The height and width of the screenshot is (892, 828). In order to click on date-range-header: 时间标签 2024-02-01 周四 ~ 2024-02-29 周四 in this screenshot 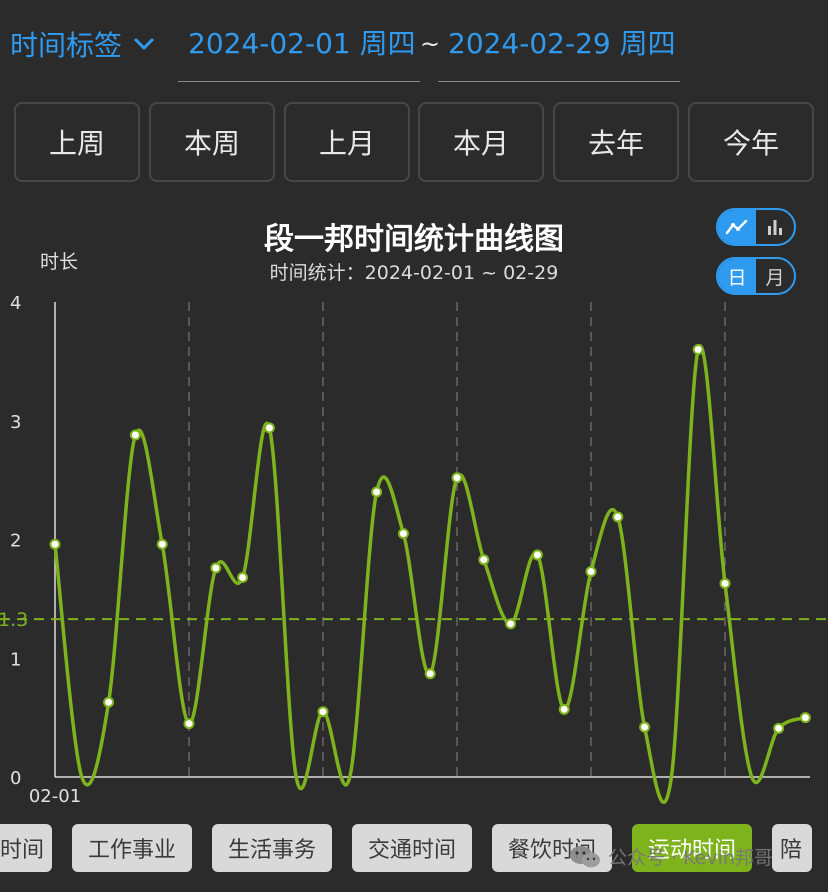, I will do `click(414, 45)`.